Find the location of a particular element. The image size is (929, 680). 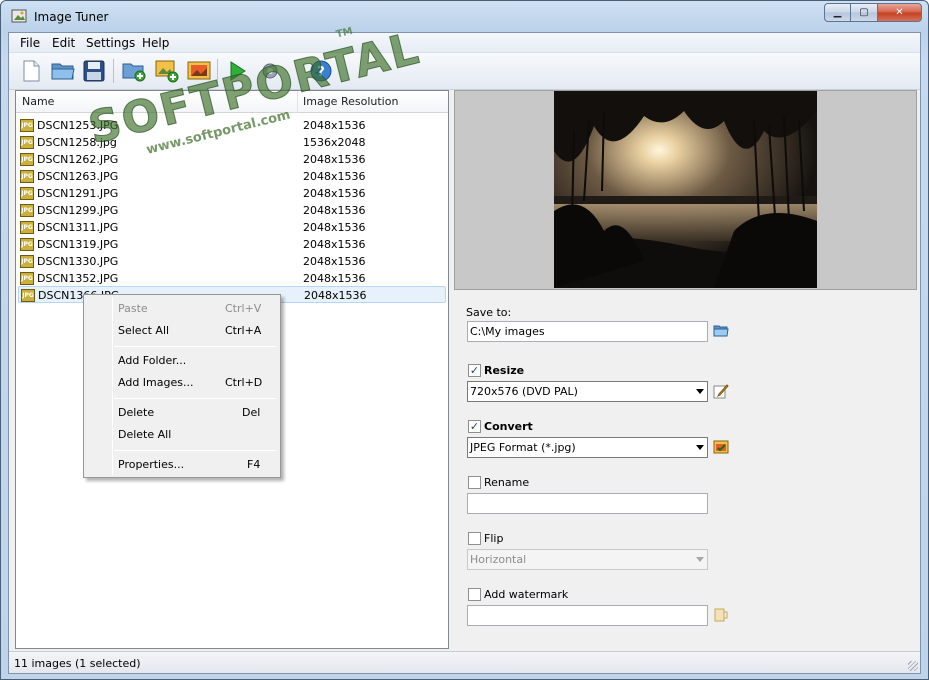

maximize-button: ▢ is located at coordinates (864, 12).